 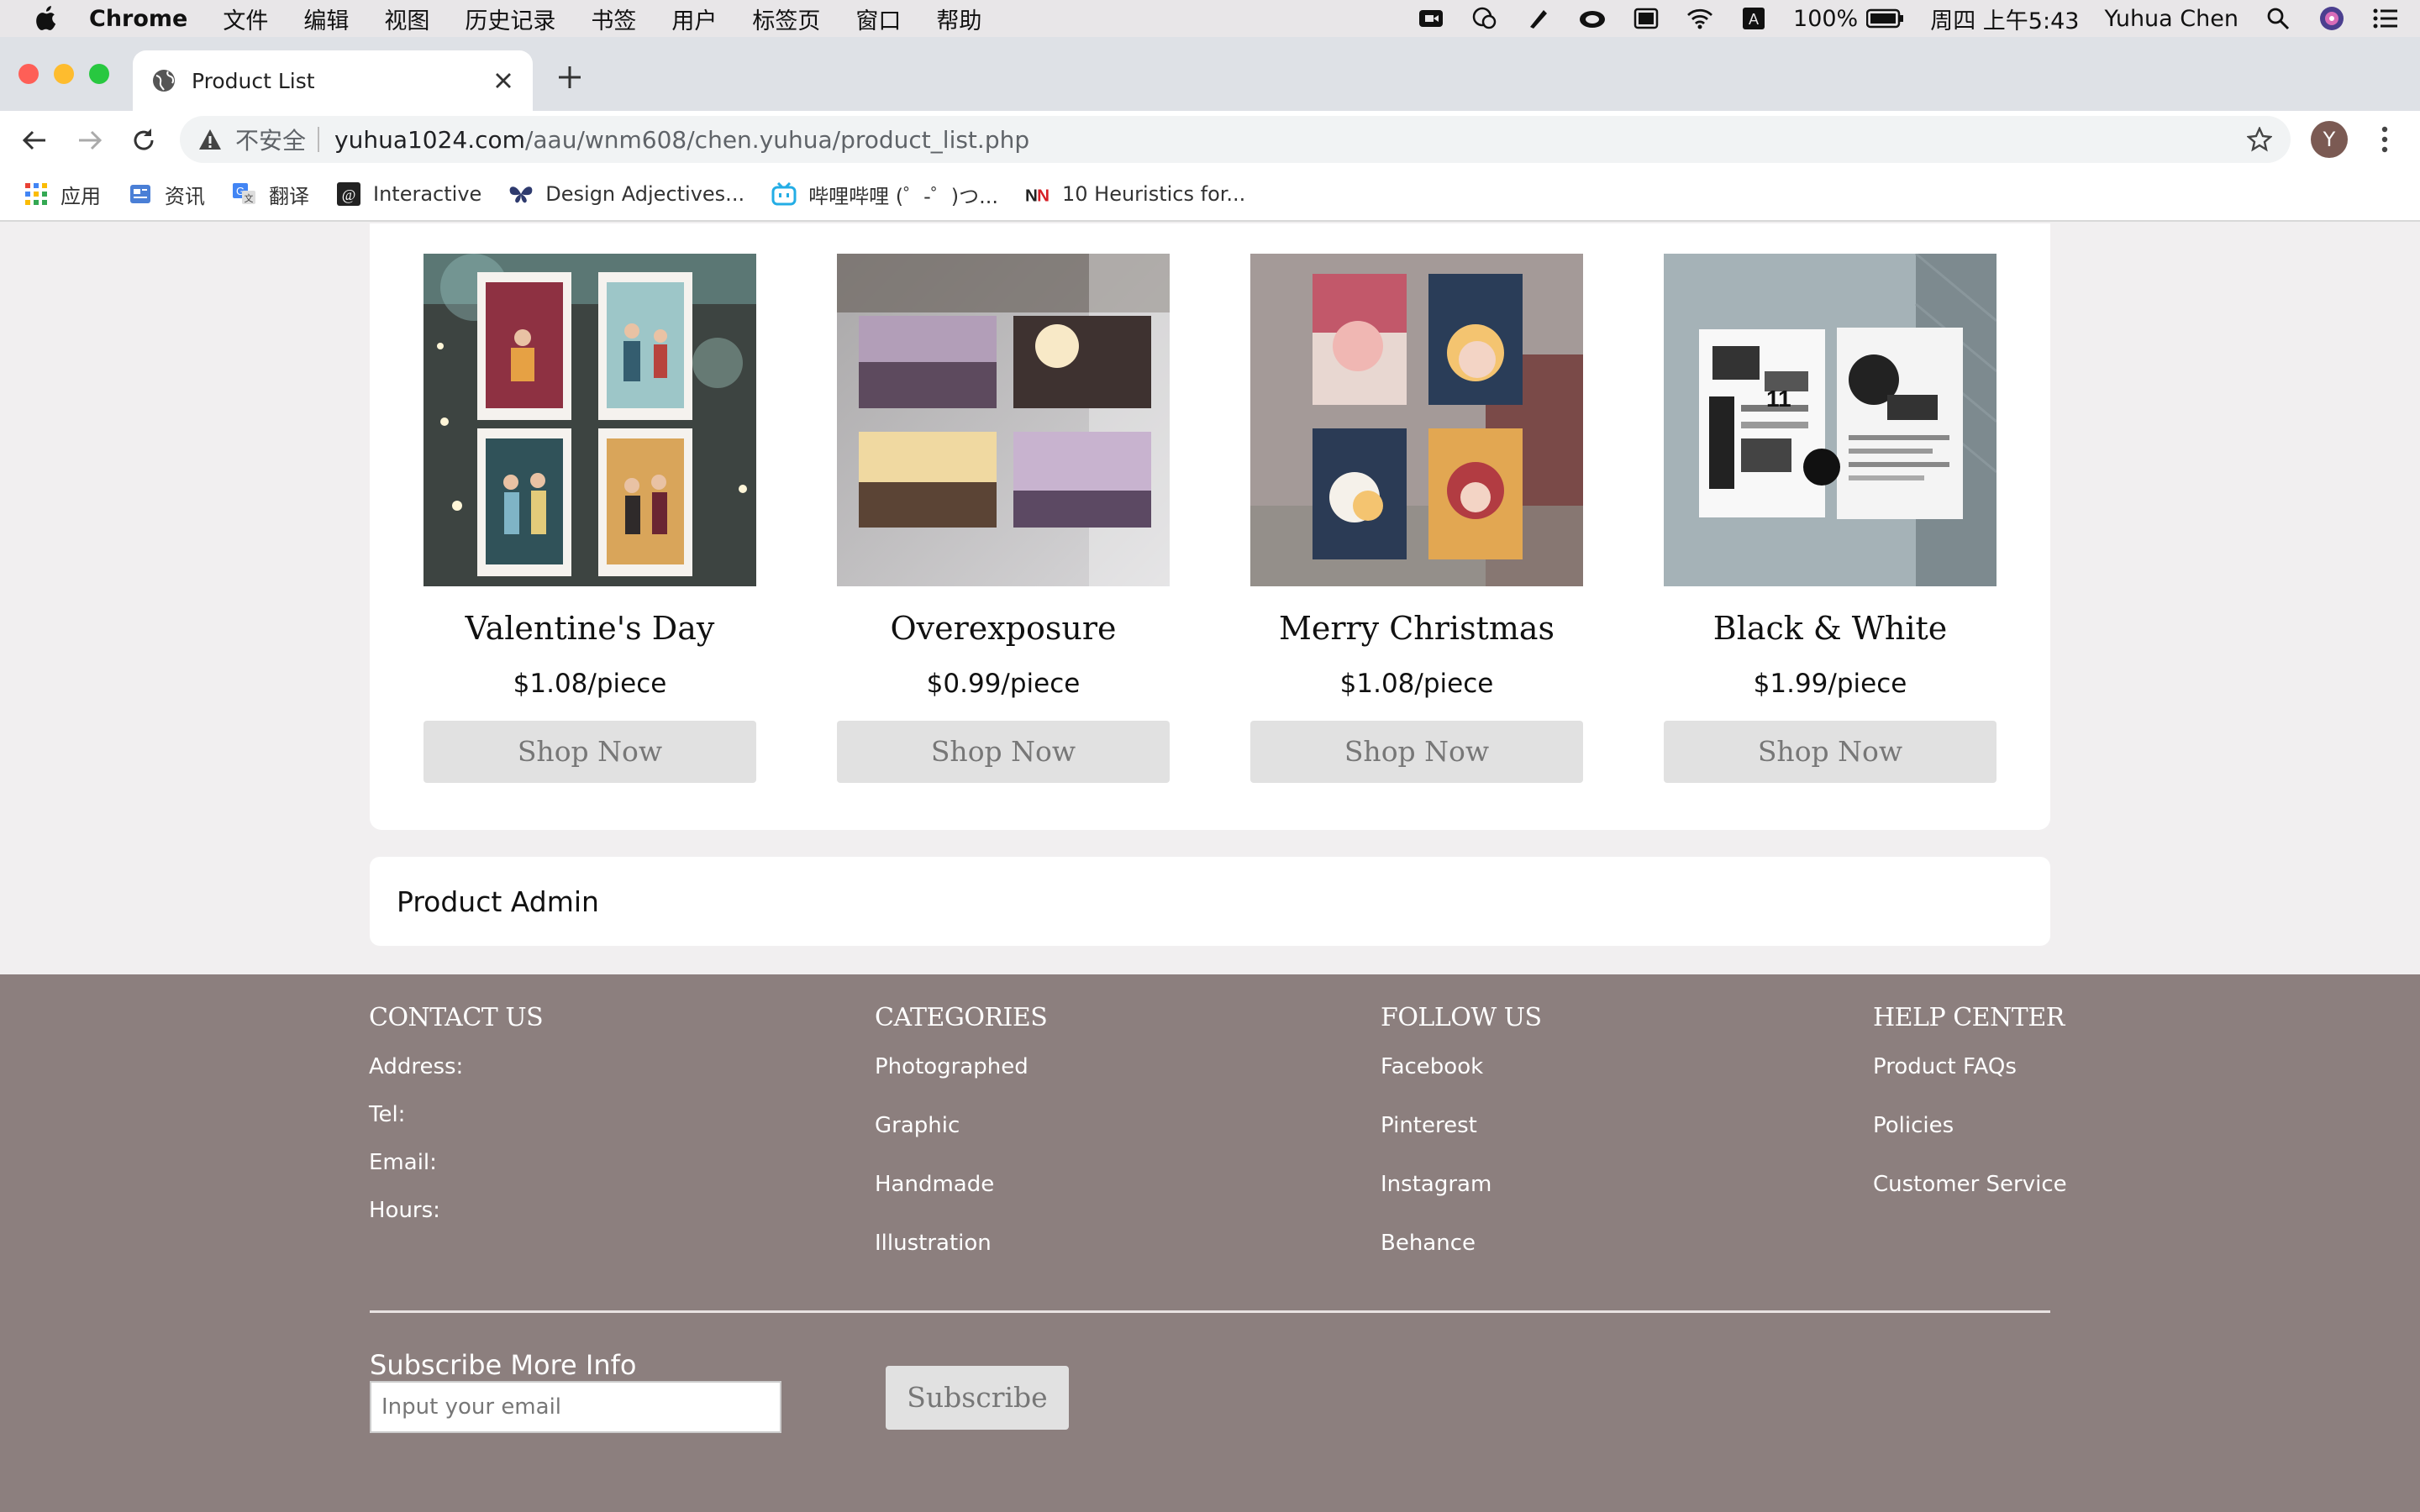 What do you see at coordinates (1885, 18) in the screenshot?
I see `battery-icon` at bounding box center [1885, 18].